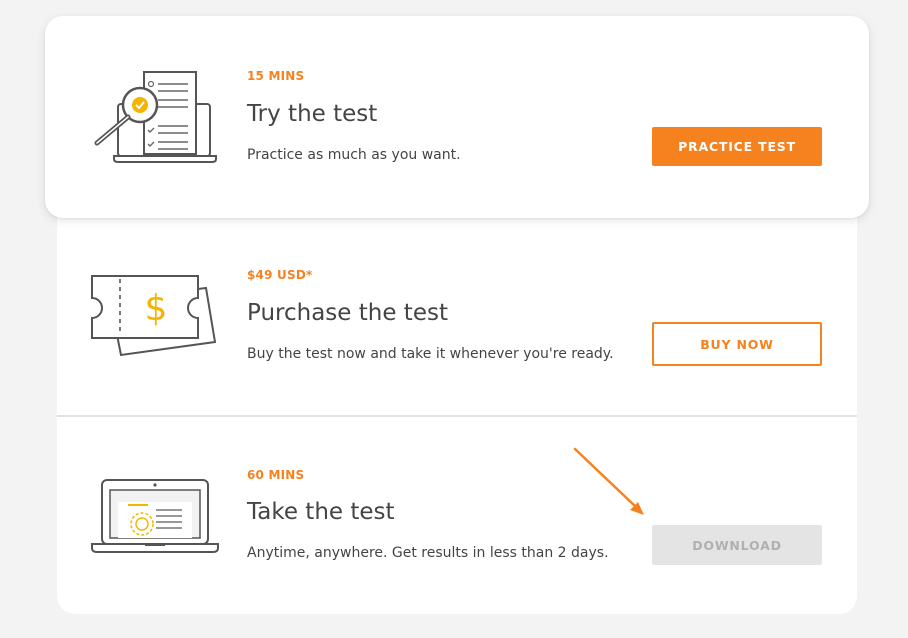  I want to click on orange-arrow-pointer-icon, so click(608, 481).